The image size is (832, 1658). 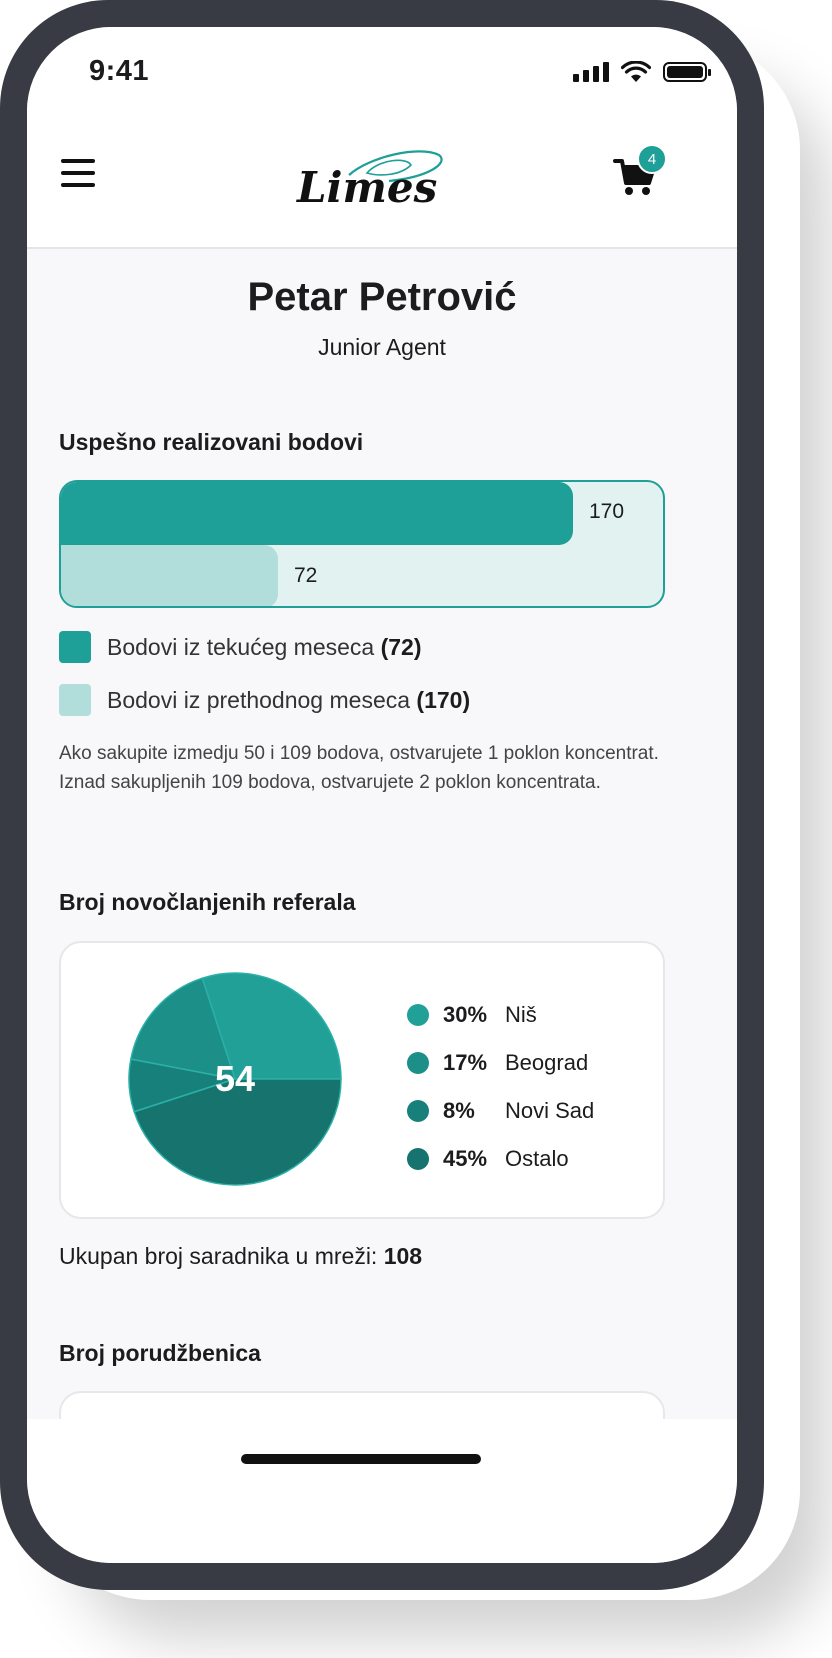 I want to click on pie-legend-row: 30% Niš, so click(x=500, y=1015).